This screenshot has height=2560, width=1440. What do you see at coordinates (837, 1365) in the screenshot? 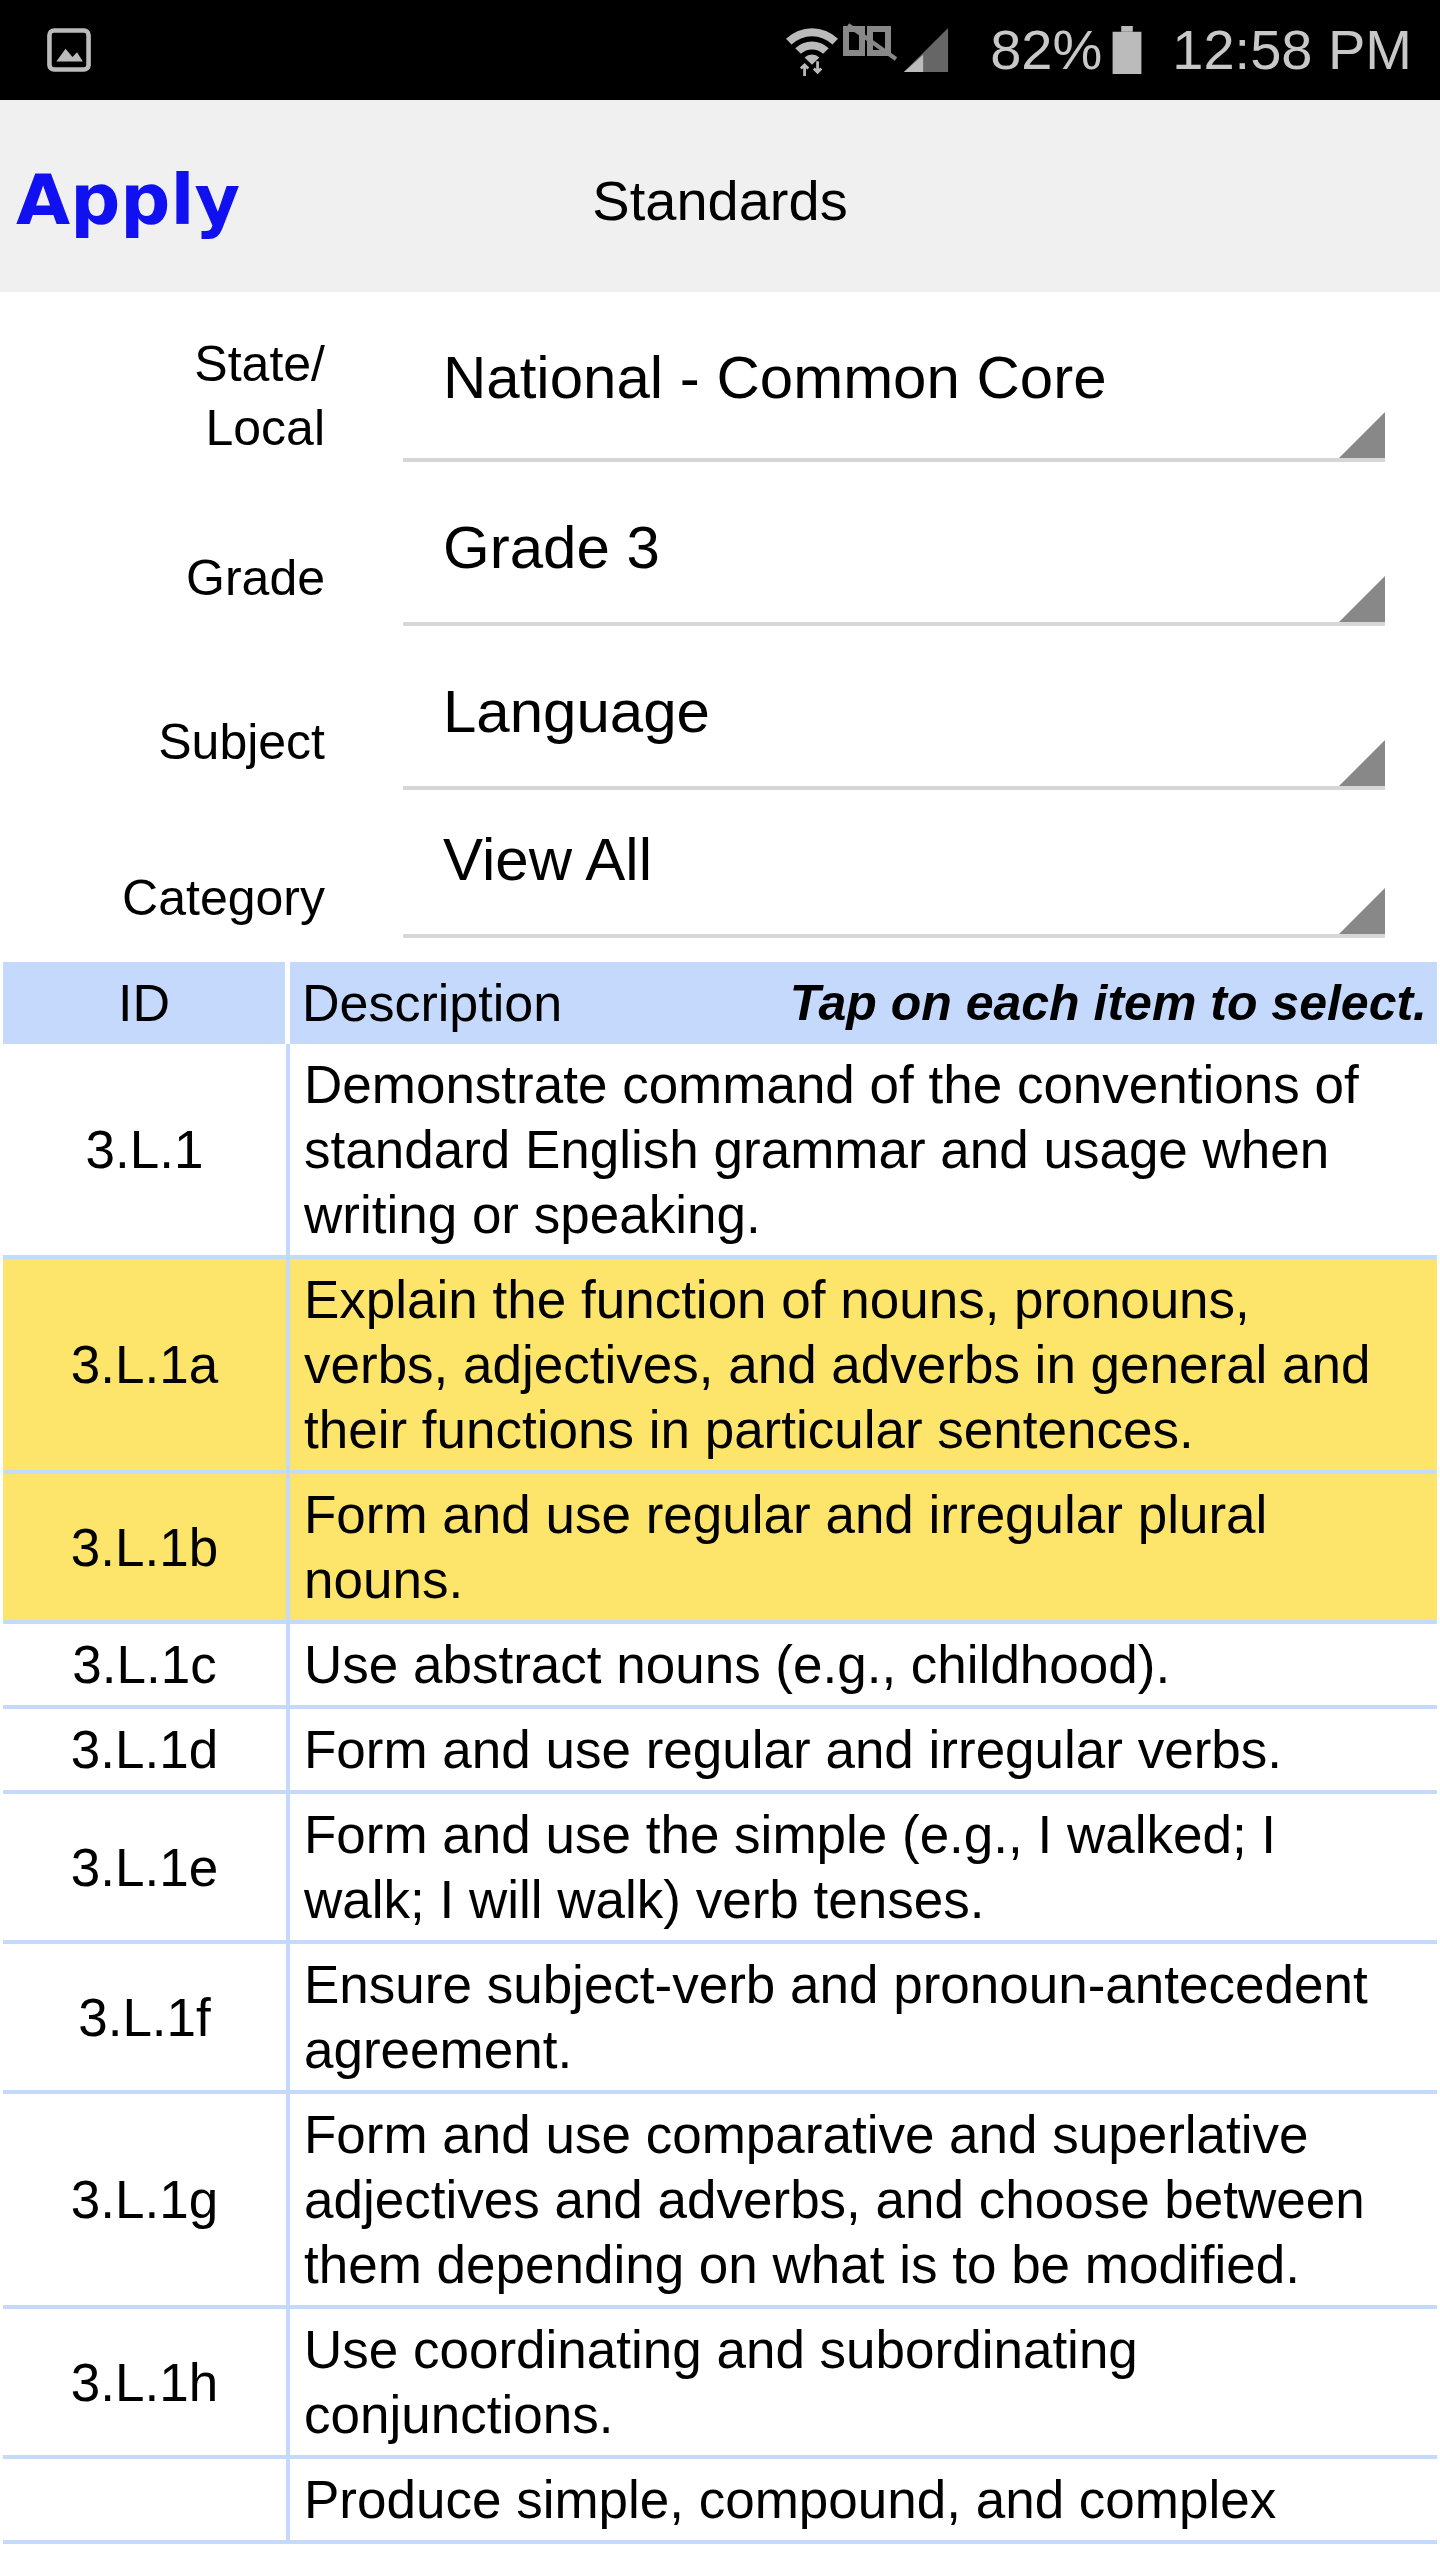
I see `table-cell-text: Explain the function of nouns, pronouns, verbs, adjectives, and adverbs in general and their functions in particular sentences.` at bounding box center [837, 1365].